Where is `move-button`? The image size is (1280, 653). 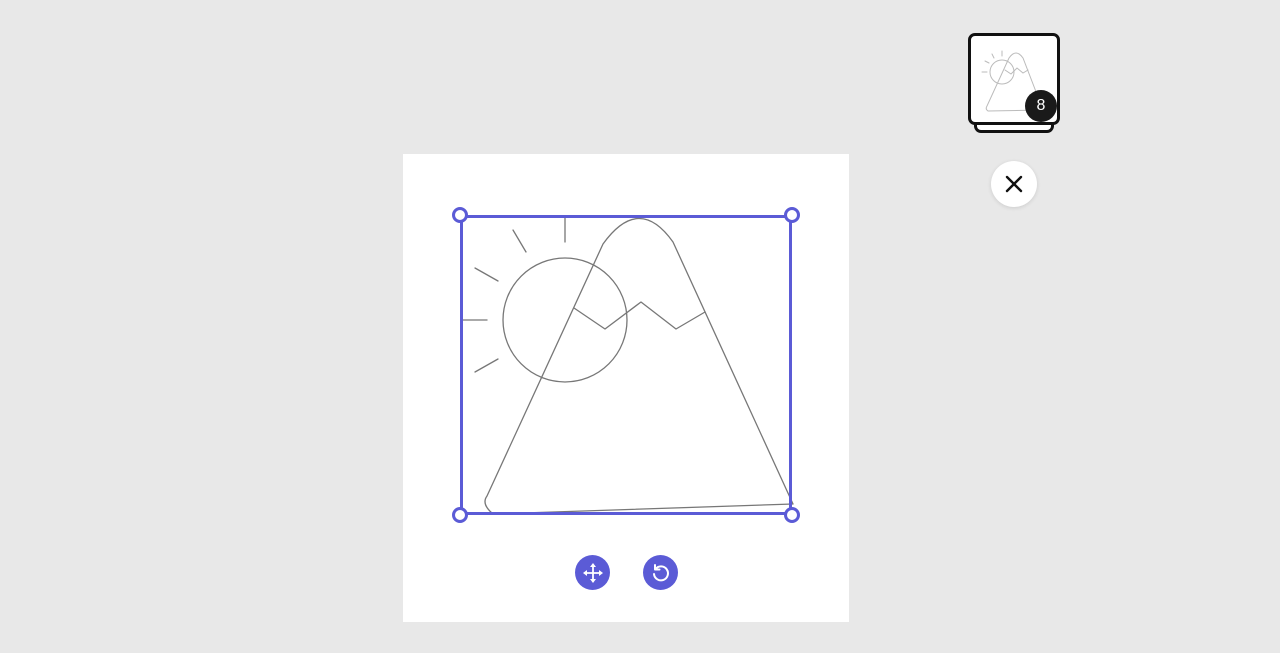 move-button is located at coordinates (592, 572).